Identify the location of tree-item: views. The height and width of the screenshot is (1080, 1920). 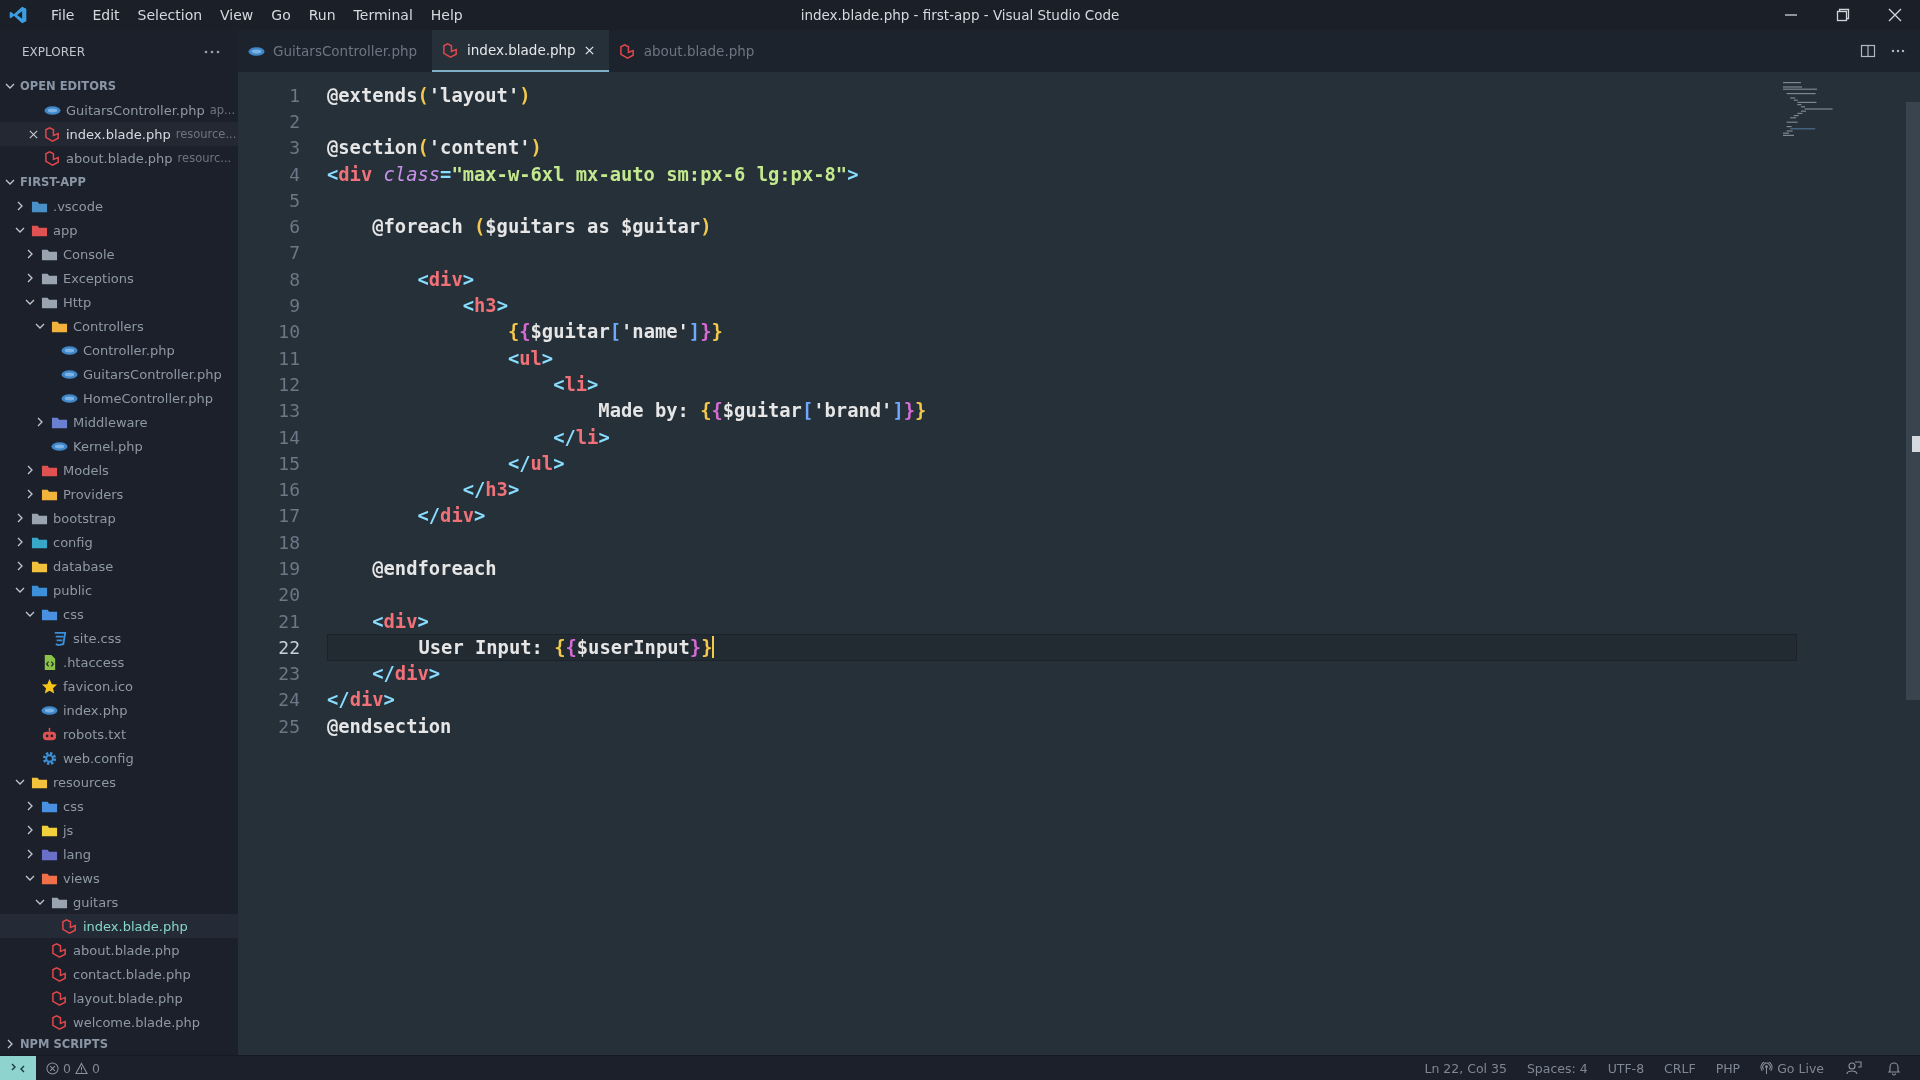
(119, 878).